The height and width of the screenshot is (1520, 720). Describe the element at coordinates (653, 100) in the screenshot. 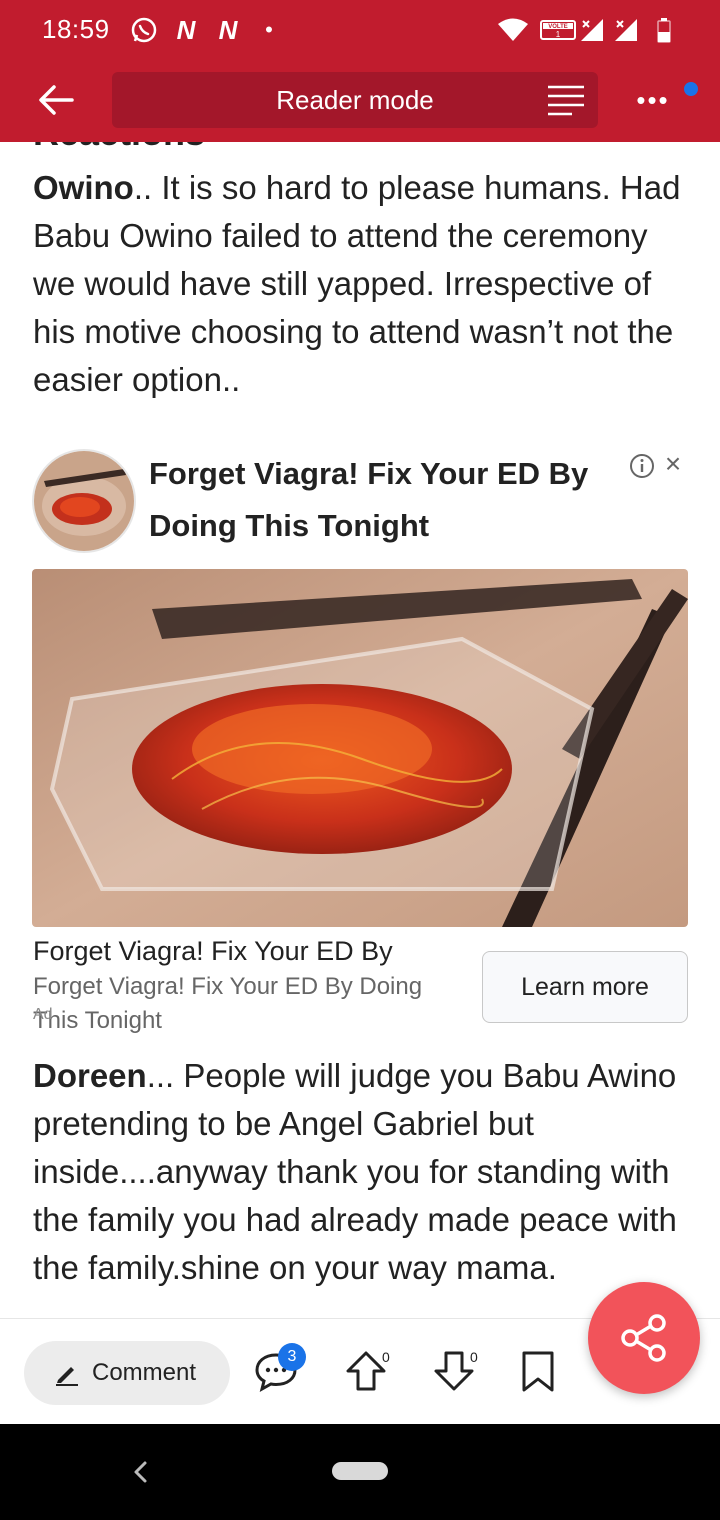

I see `more-options-button: •••` at that location.